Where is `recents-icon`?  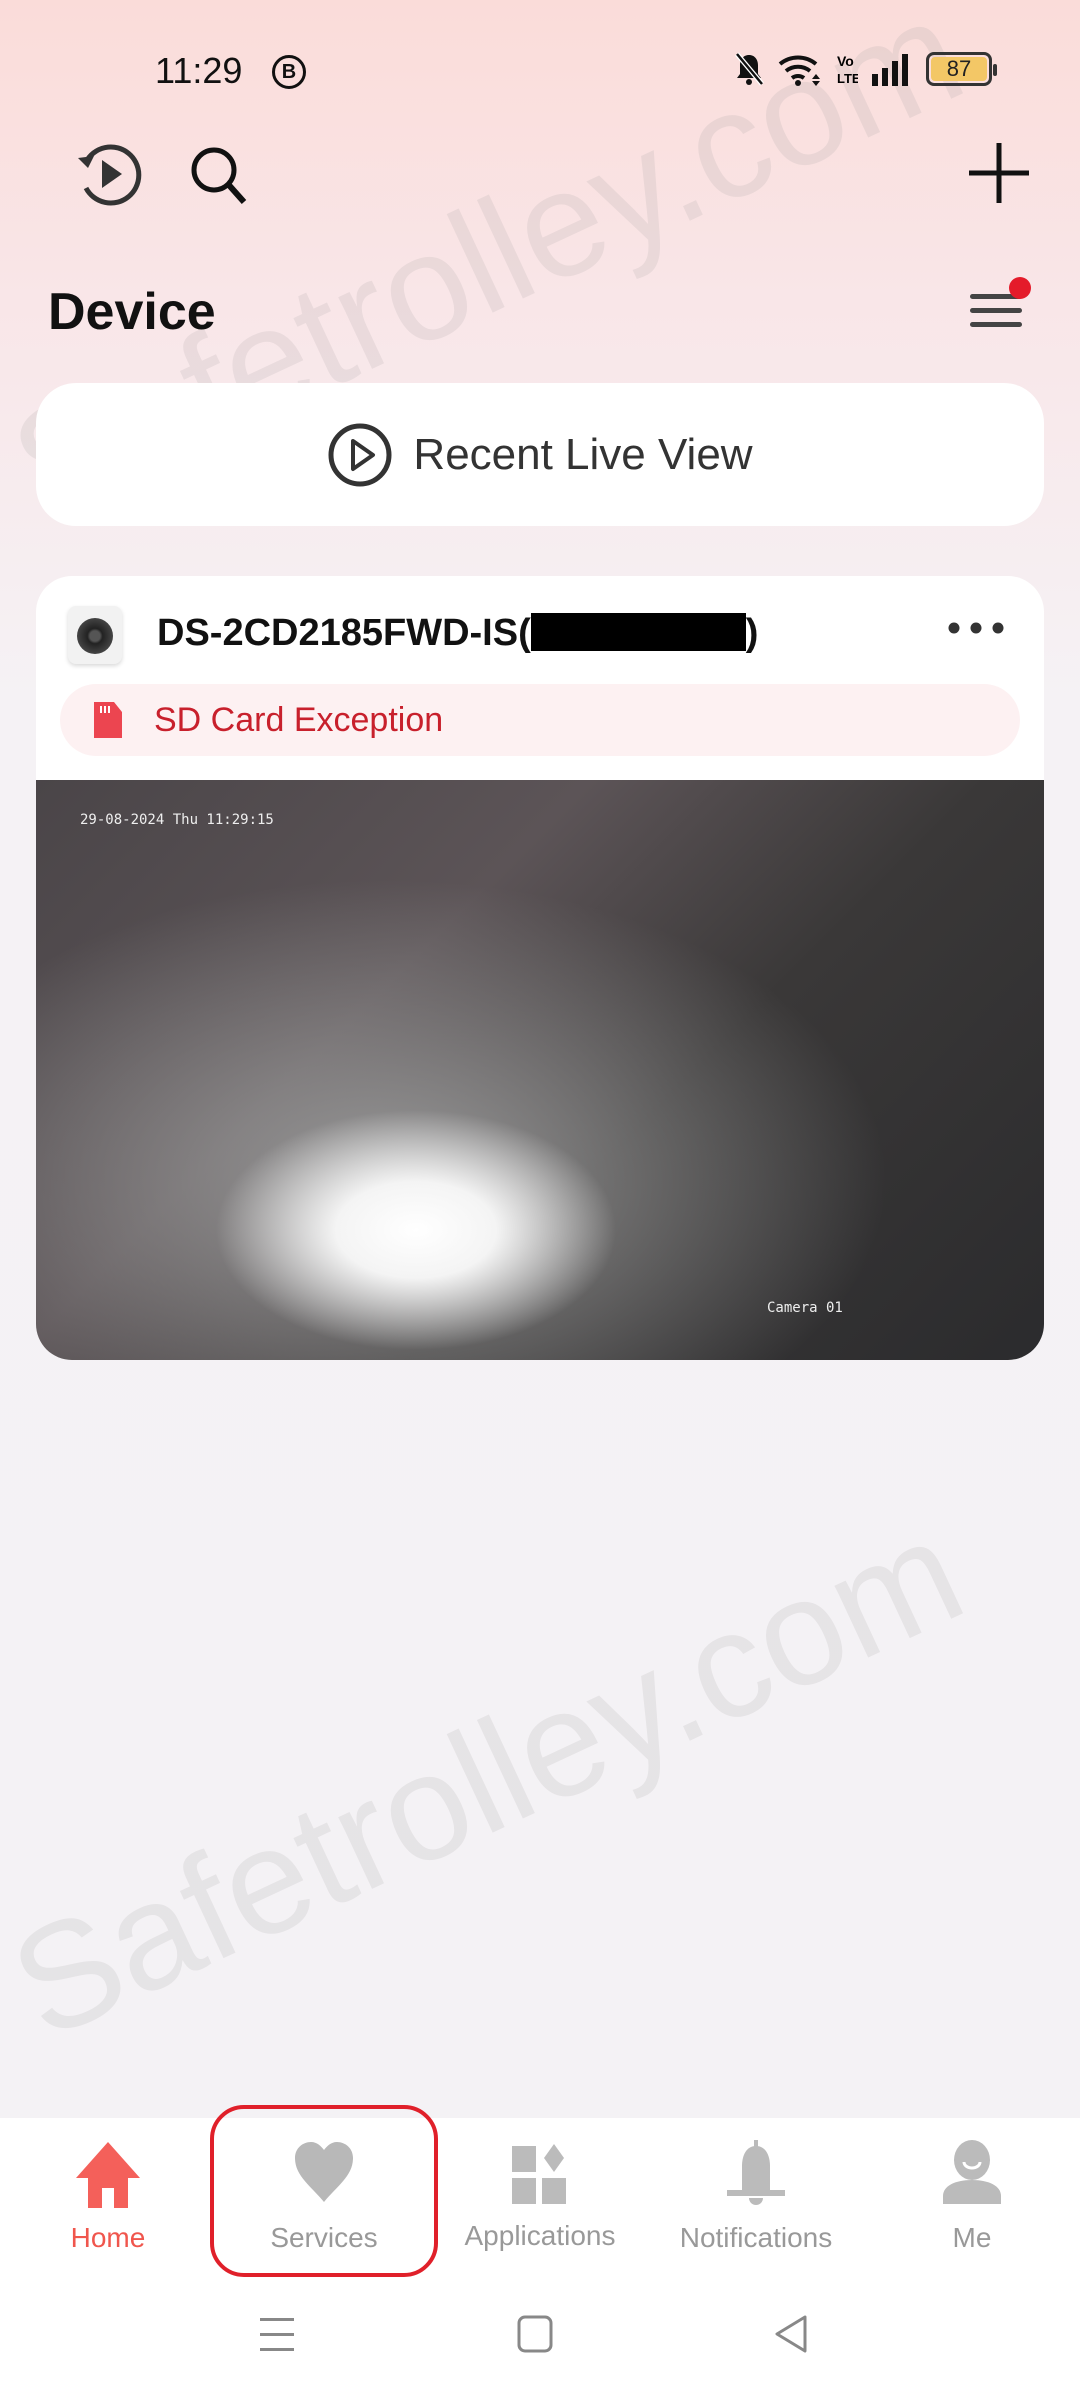 recents-icon is located at coordinates (276, 2334).